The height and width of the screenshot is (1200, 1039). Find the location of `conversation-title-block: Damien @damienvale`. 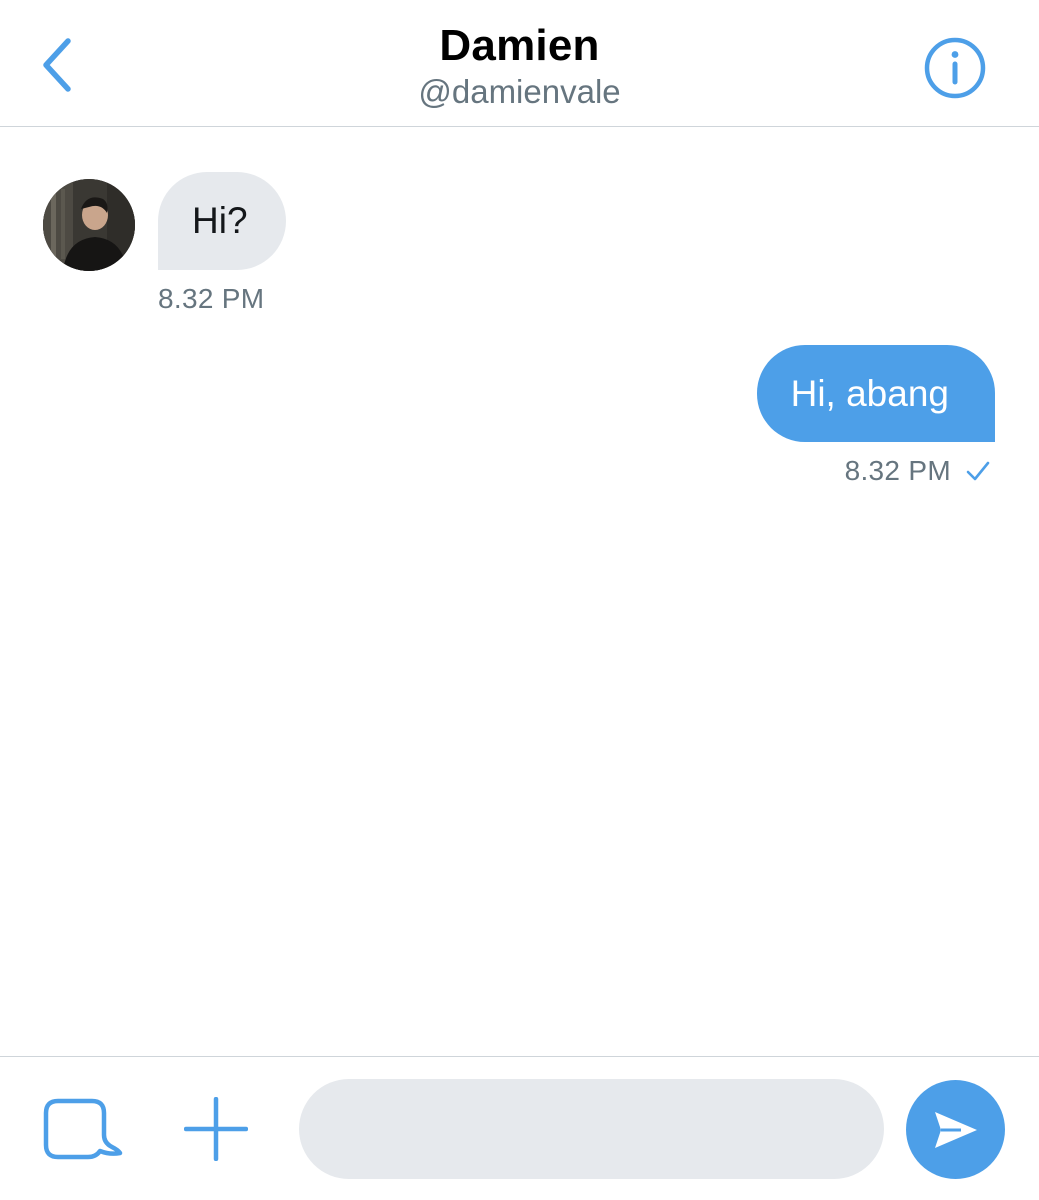

conversation-title-block: Damien @damienvale is located at coordinates (519, 66).